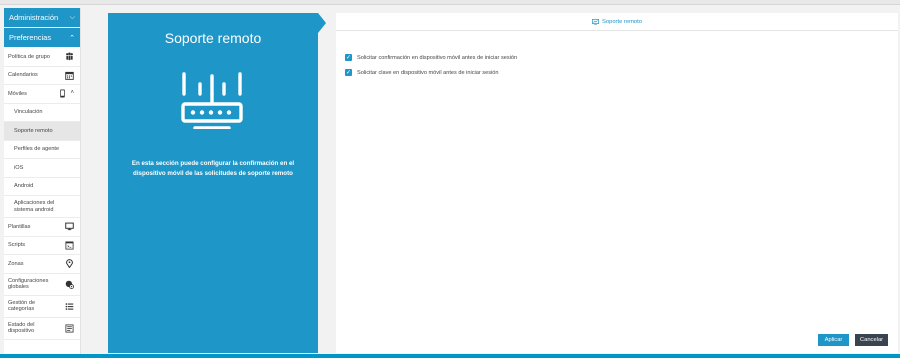 The width and height of the screenshot is (900, 358). What do you see at coordinates (450, 2) in the screenshot?
I see `top-bar` at bounding box center [450, 2].